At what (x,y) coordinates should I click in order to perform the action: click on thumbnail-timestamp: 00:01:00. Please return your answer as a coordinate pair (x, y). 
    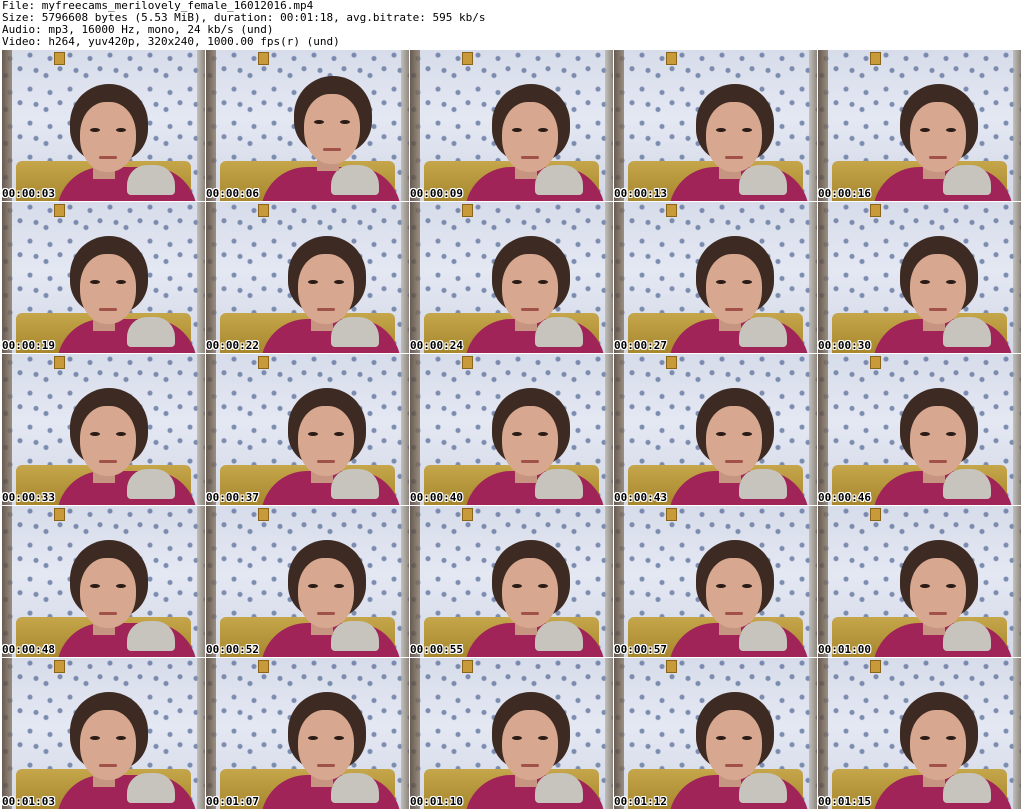
    Looking at the image, I should click on (844, 649).